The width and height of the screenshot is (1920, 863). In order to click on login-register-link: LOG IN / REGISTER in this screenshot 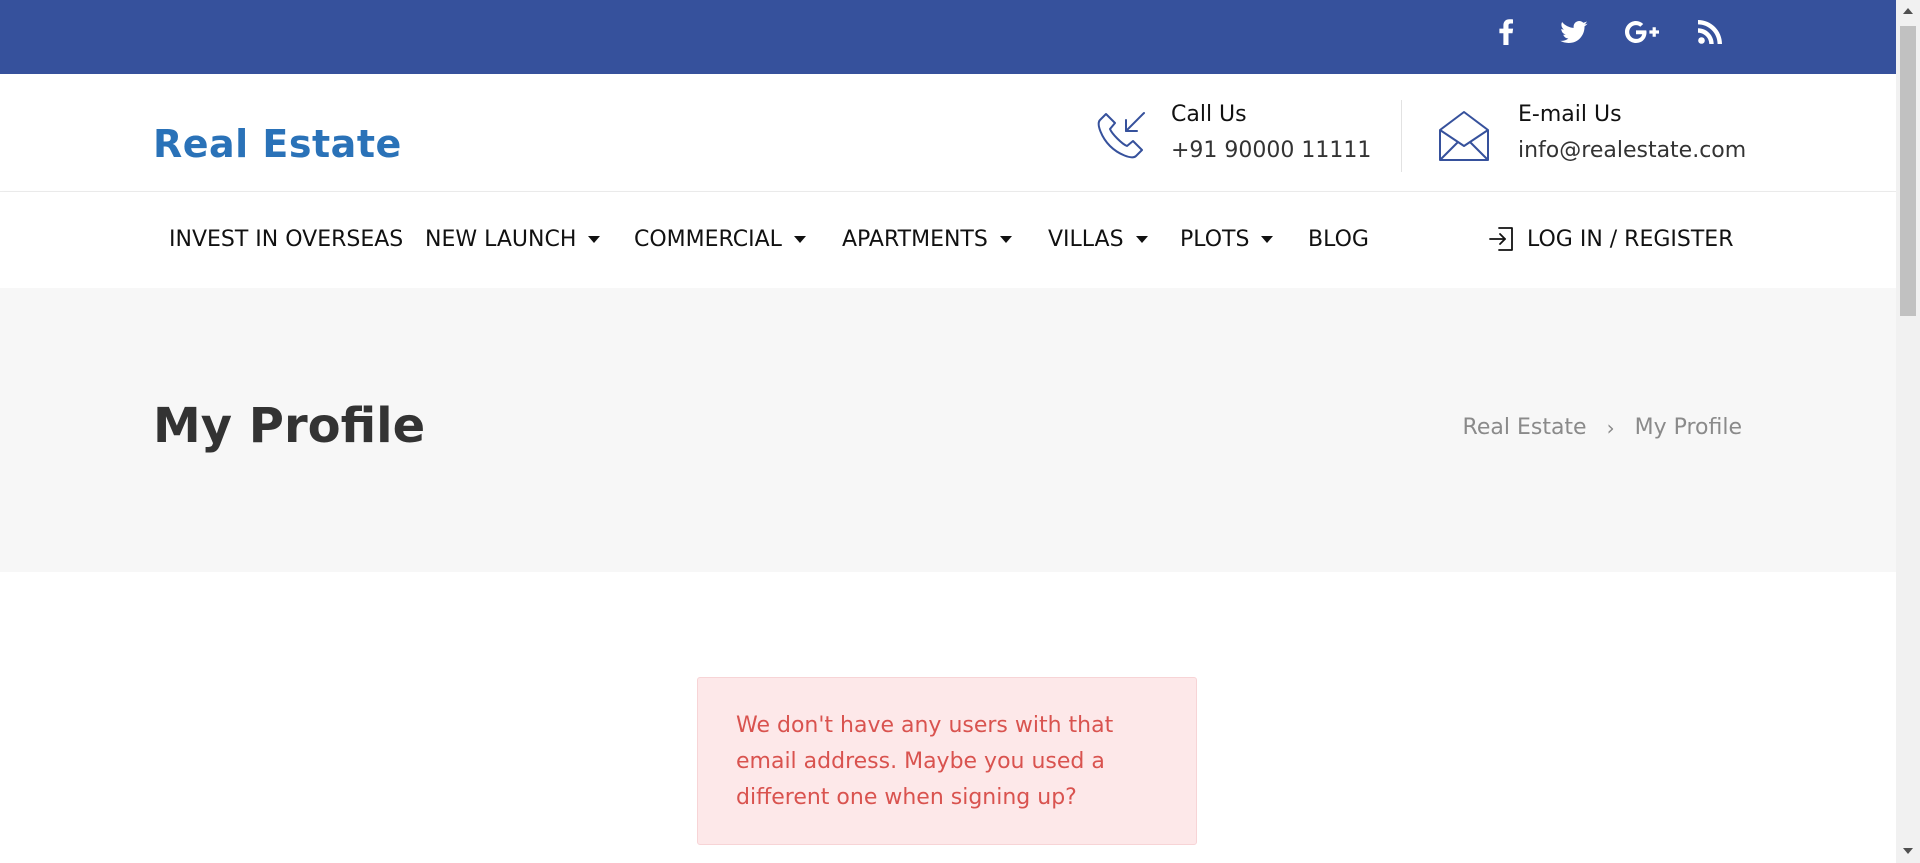, I will do `click(1610, 239)`.